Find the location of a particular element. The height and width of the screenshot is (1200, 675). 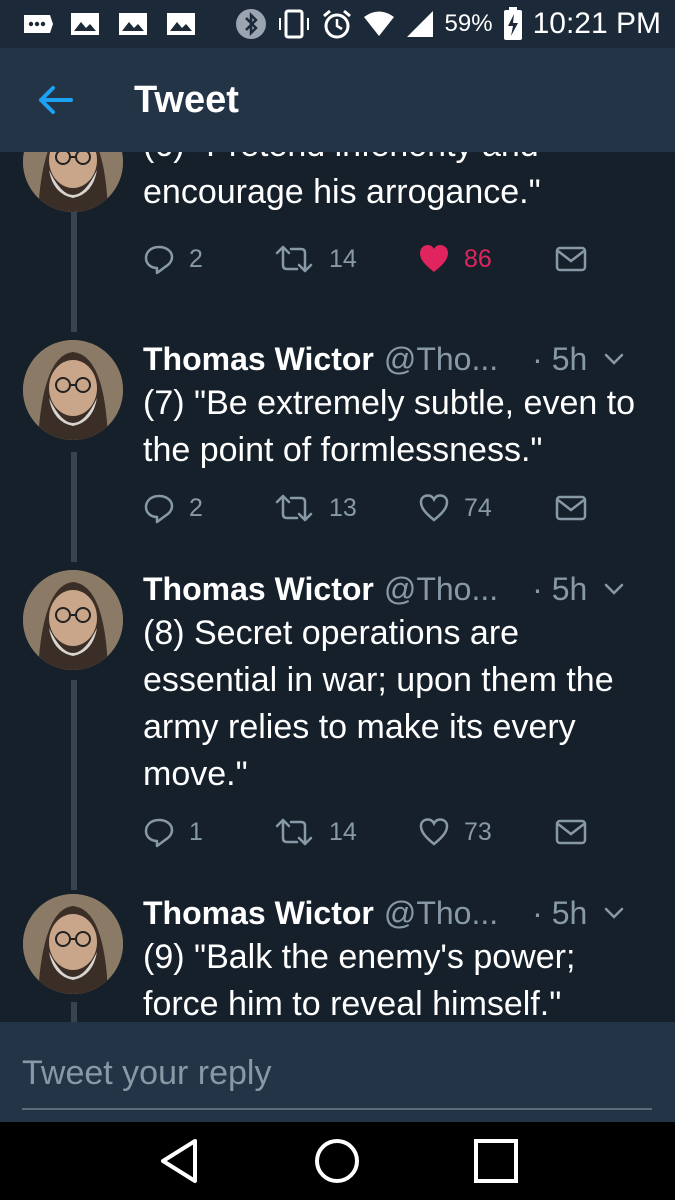

status-right-icons: 59% 10:21 PM is located at coordinates (448, 24).